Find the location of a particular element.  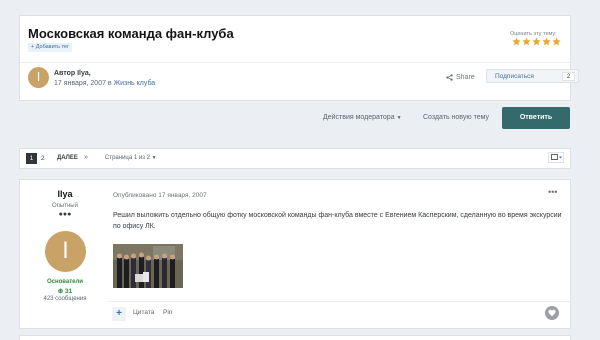

topic-date: 17 января, 2007 в Жизнь клуба is located at coordinates (104, 83).